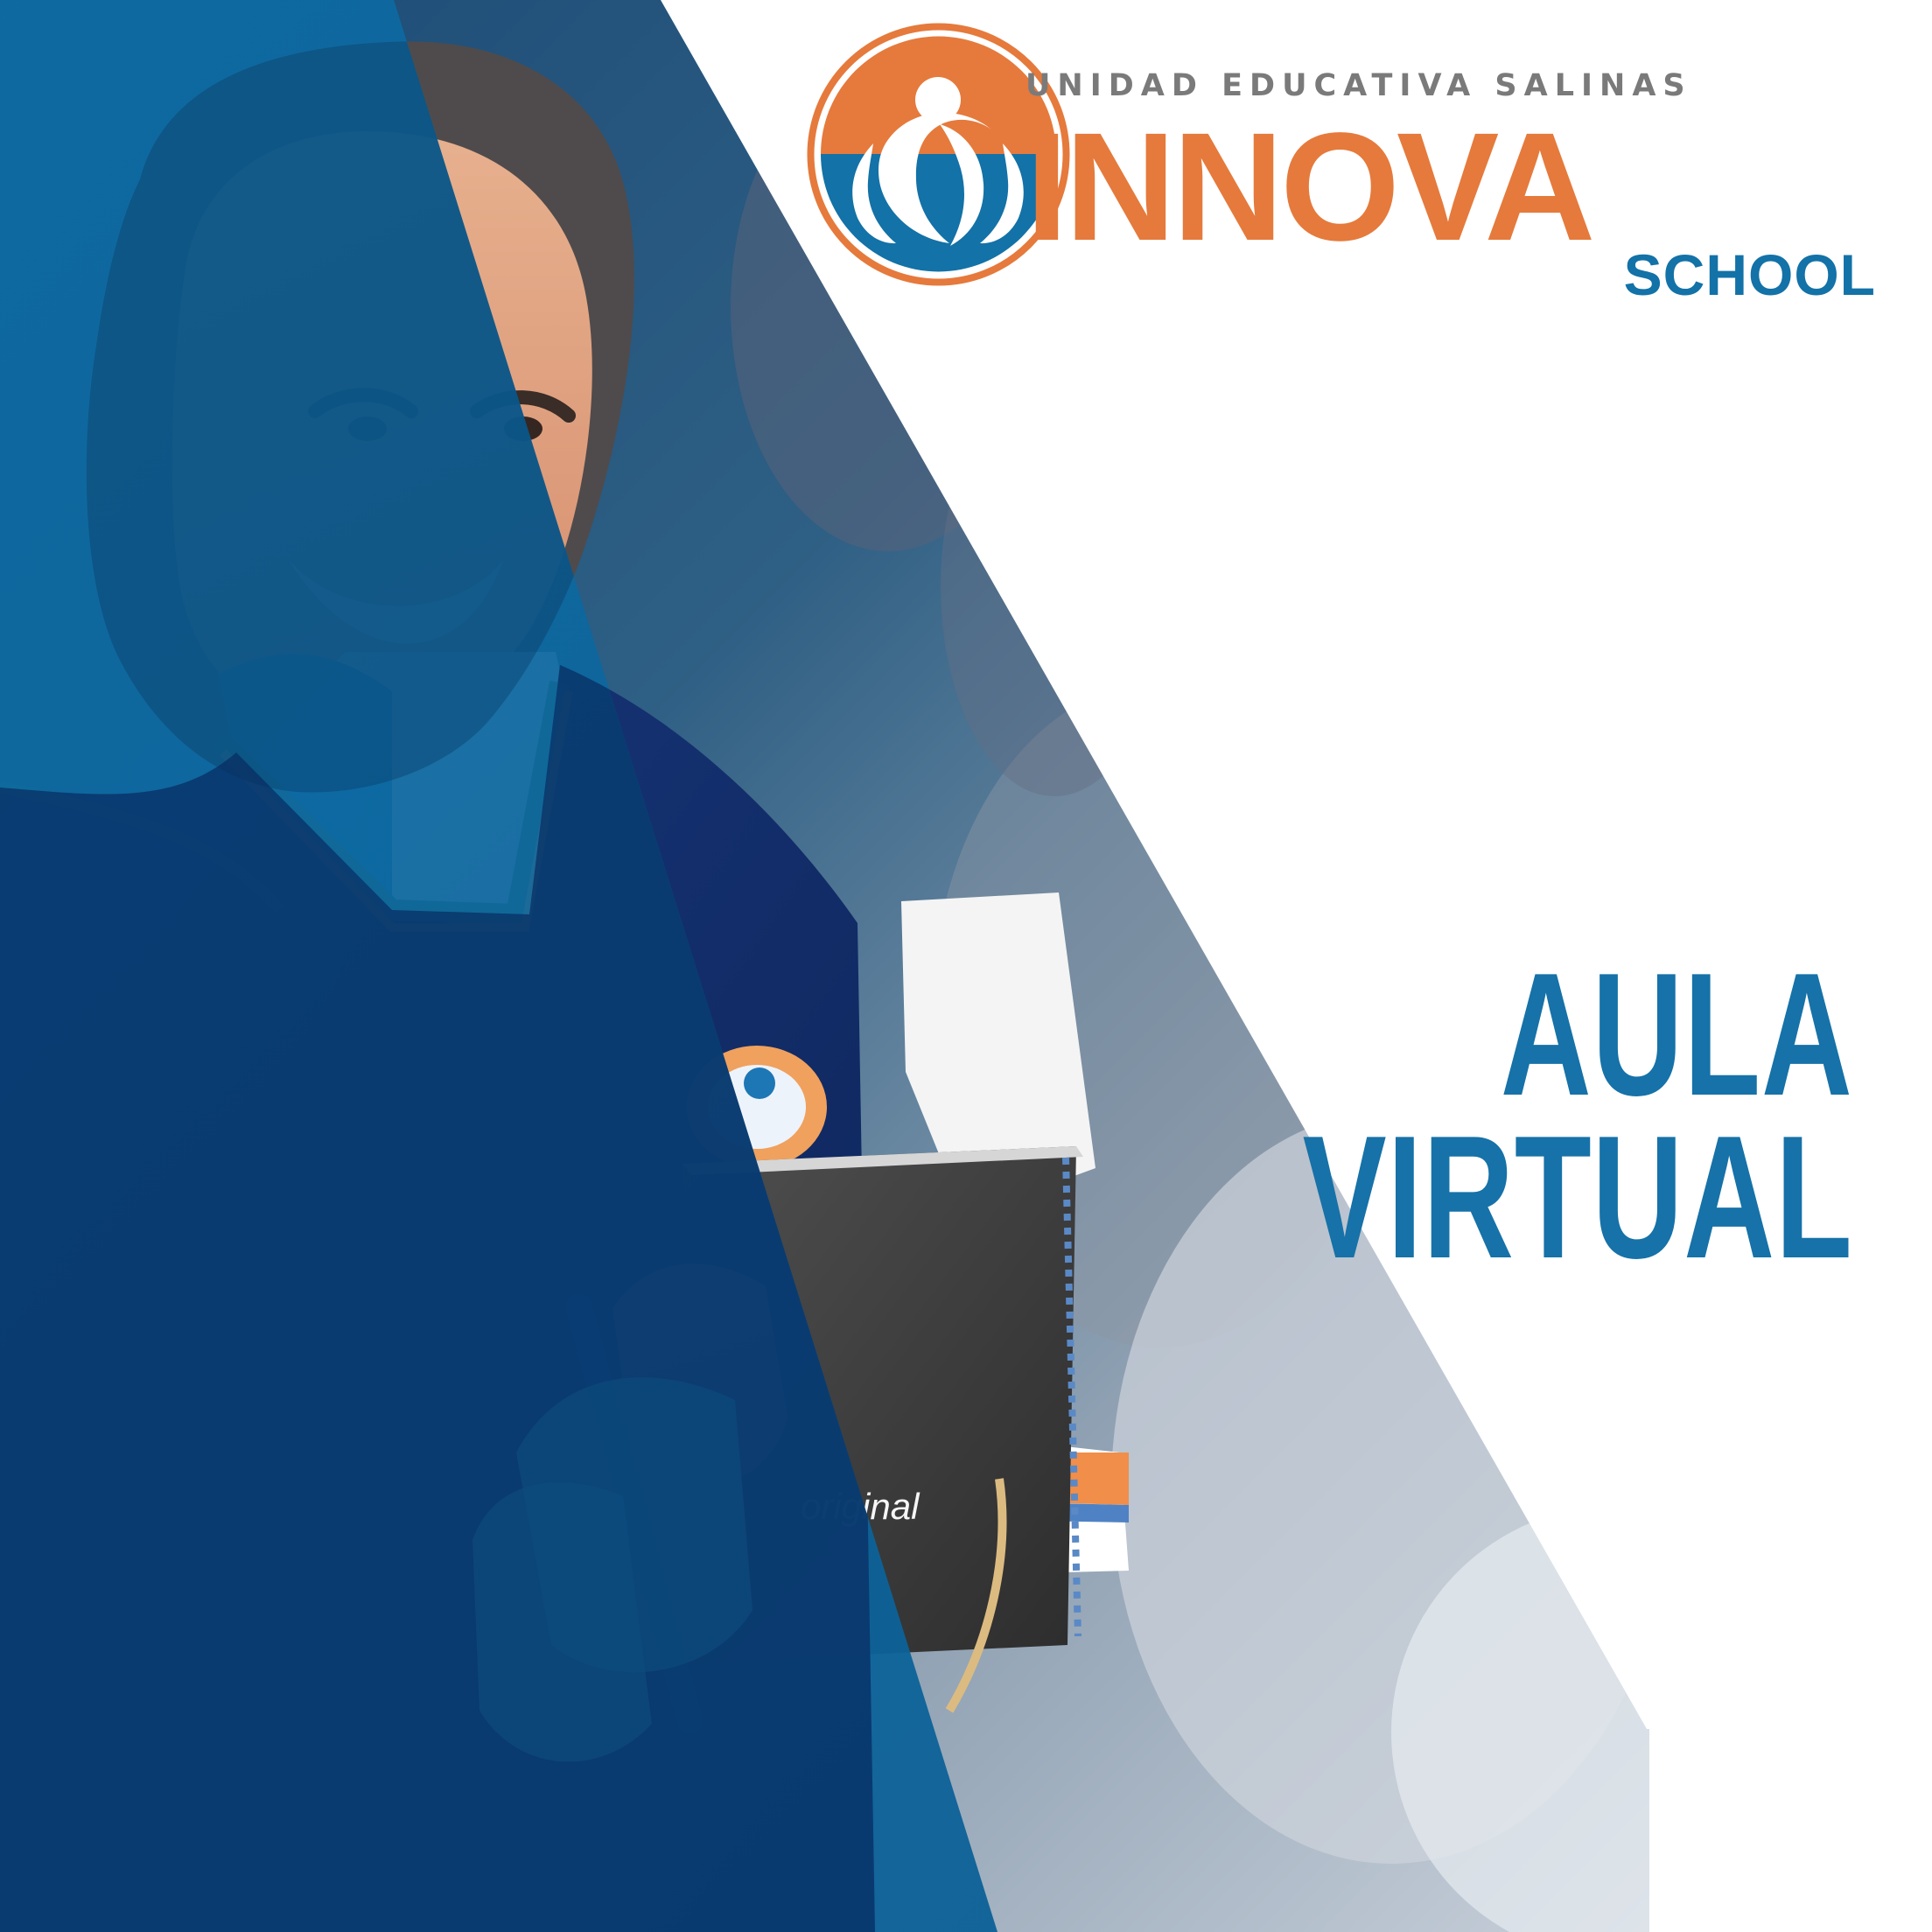  I want to click on headline-line-2: VIRTUAL, so click(1578, 1197).